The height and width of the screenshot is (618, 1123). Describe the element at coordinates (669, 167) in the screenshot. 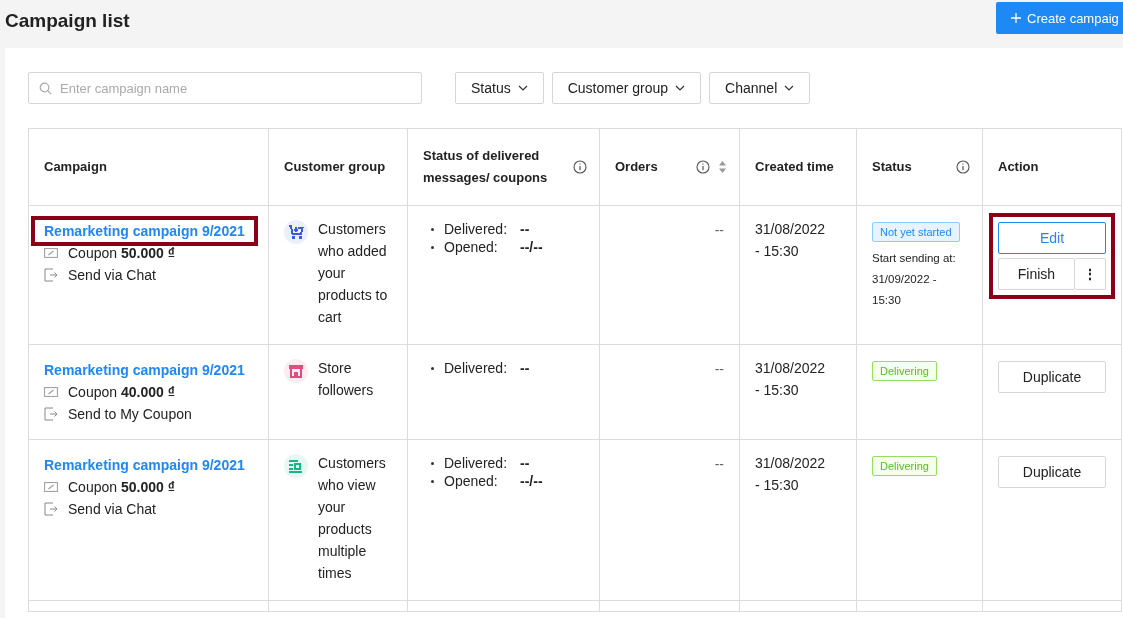

I see `column-header: Orders` at that location.